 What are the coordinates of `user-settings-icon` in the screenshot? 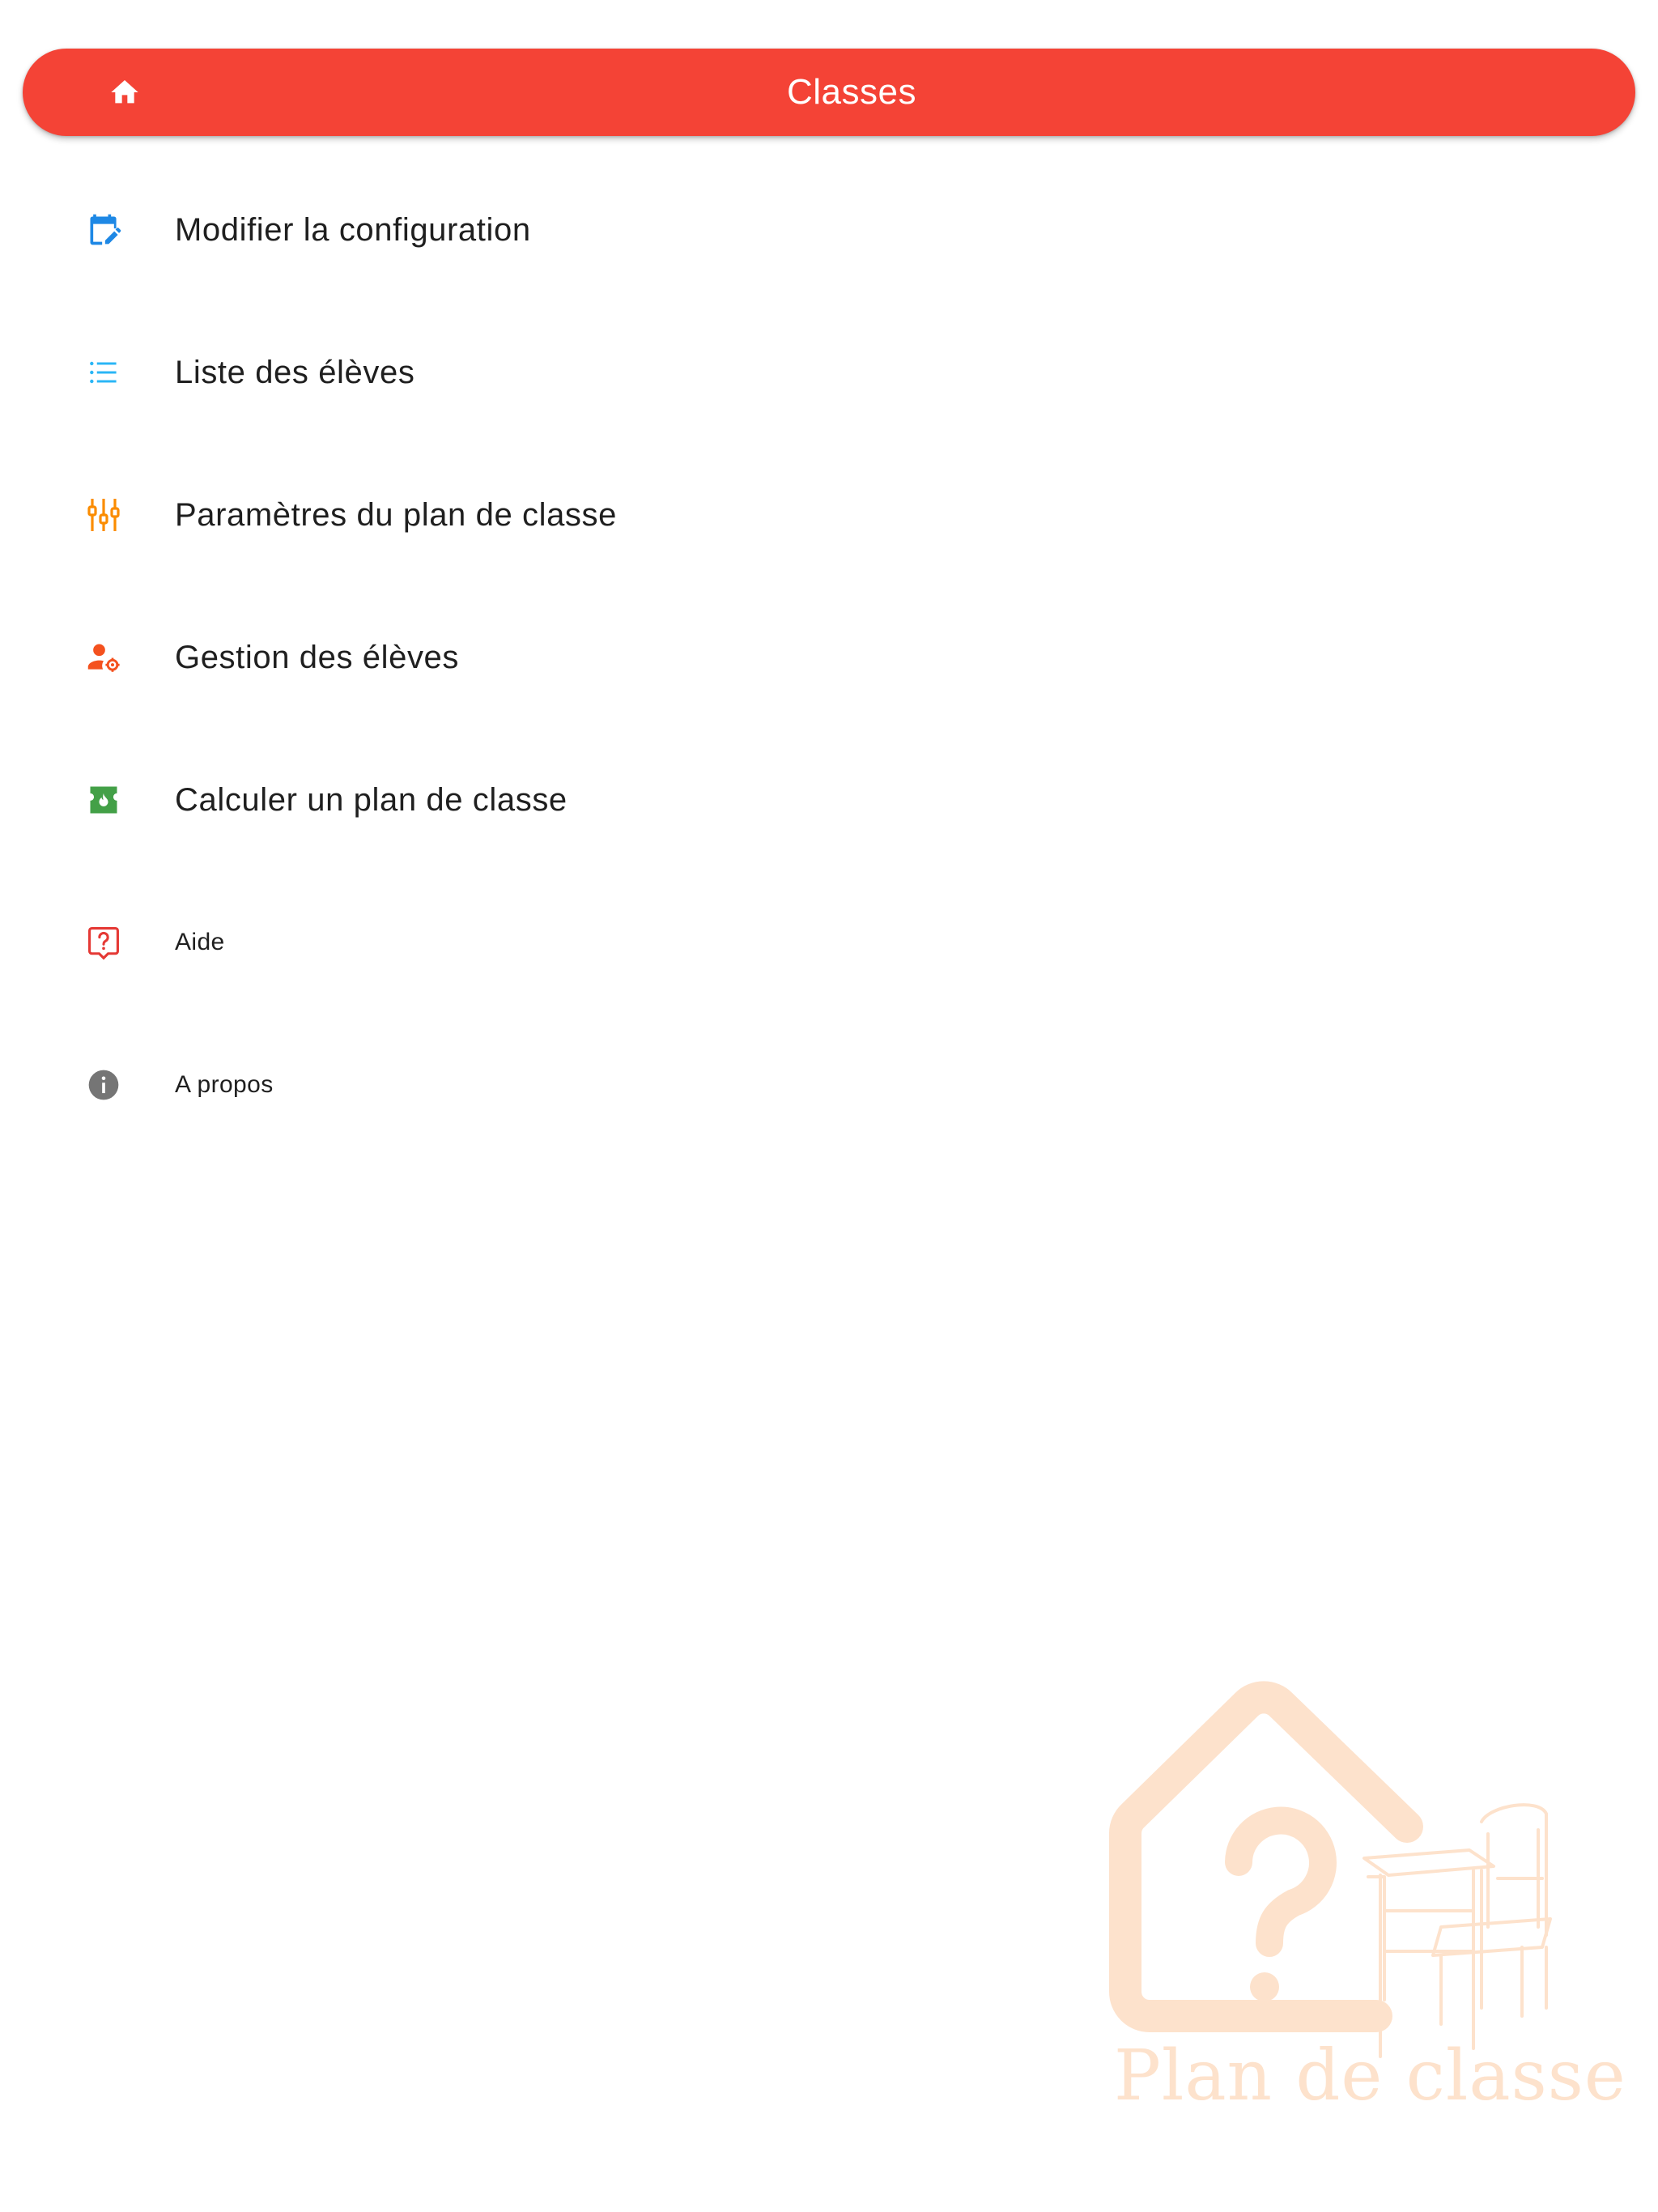 It's located at (103, 657).